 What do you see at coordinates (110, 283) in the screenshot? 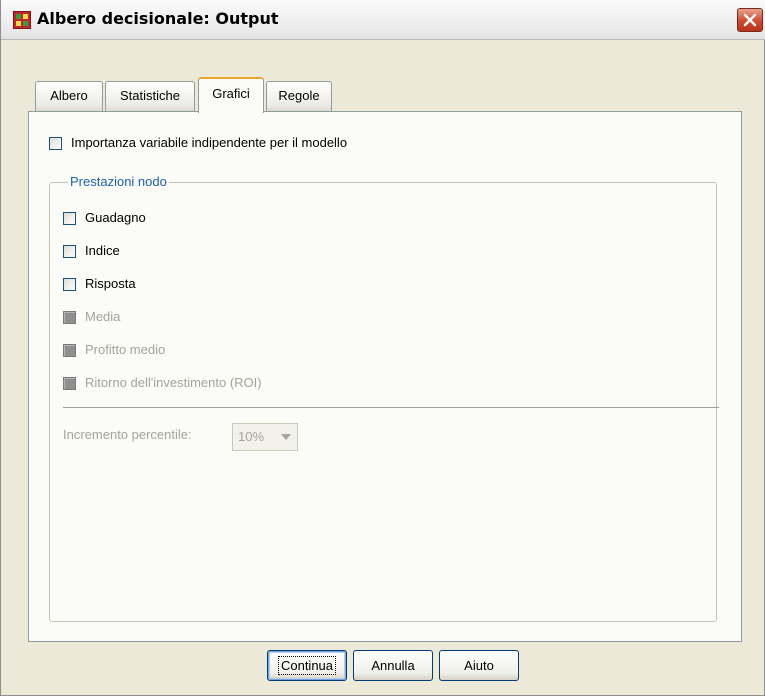
I see `response-checkbox-label: Risposta` at bounding box center [110, 283].